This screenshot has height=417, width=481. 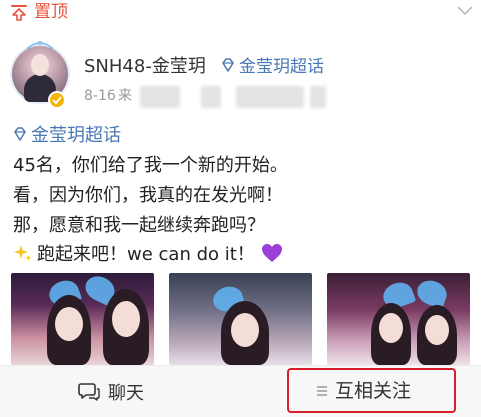 I want to click on chat-button: 聊天, so click(x=111, y=392).